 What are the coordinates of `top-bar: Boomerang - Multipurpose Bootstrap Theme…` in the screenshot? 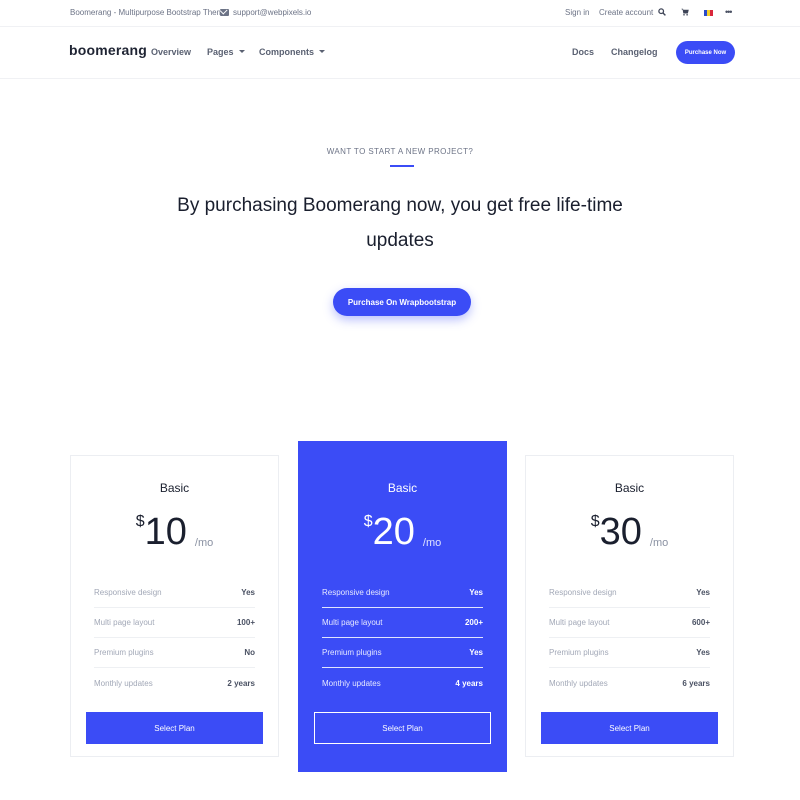 It's located at (400, 13).